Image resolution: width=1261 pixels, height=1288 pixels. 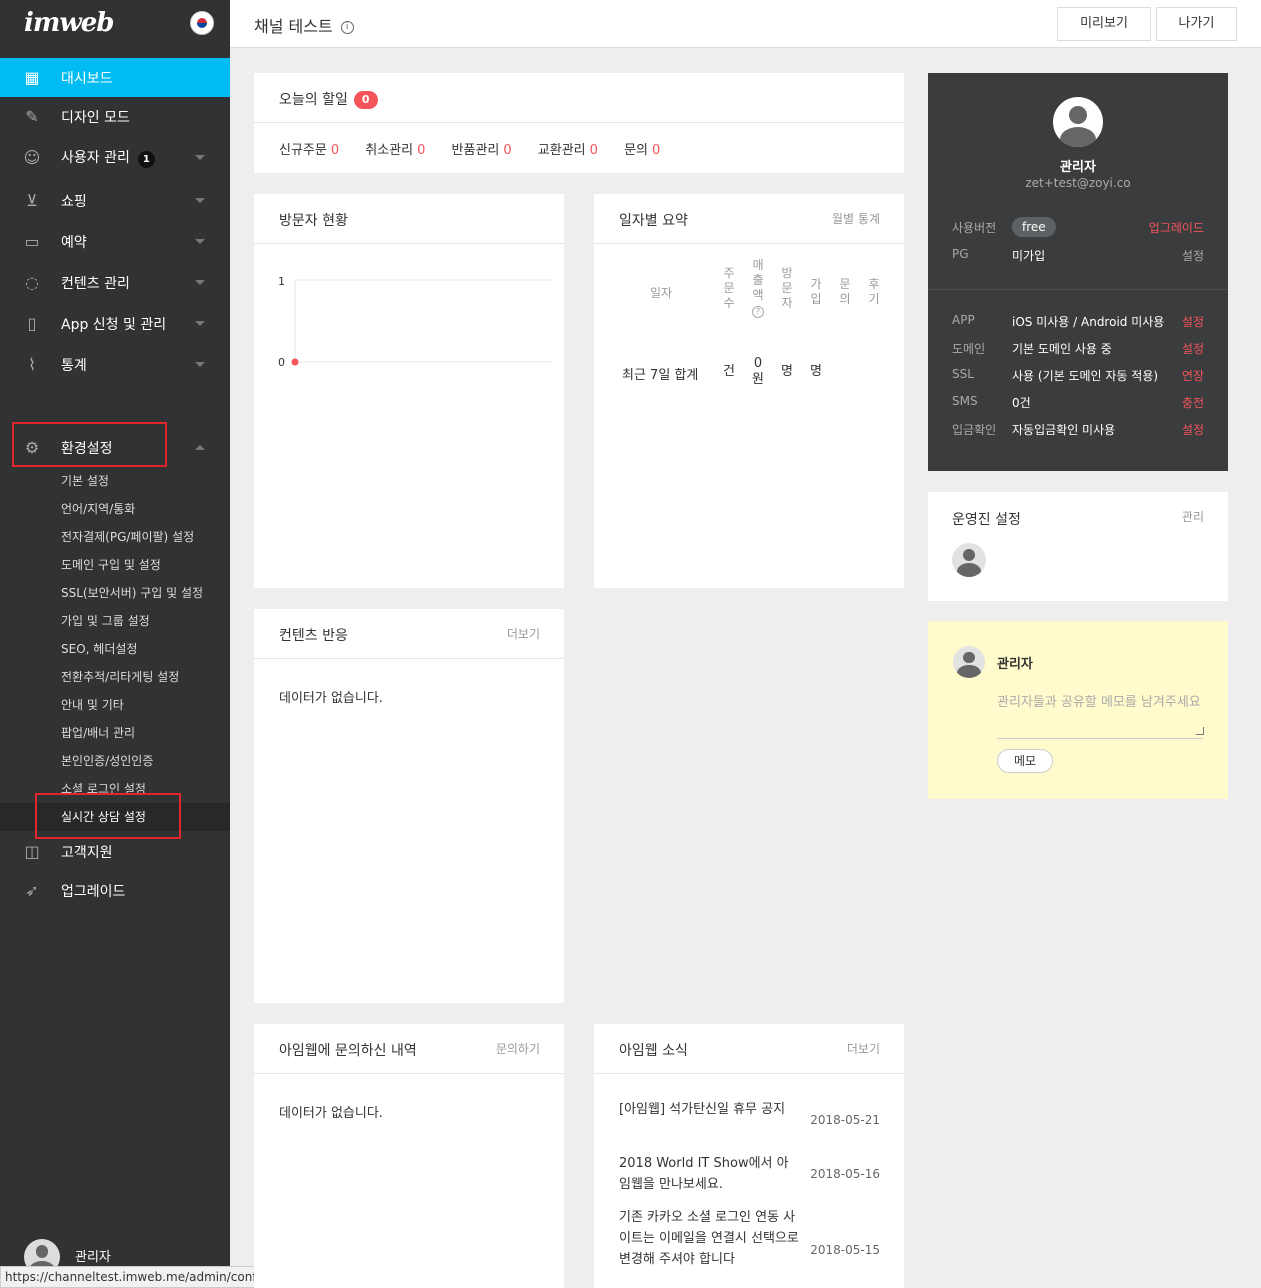 I want to click on chart-point, so click(x=295, y=362).